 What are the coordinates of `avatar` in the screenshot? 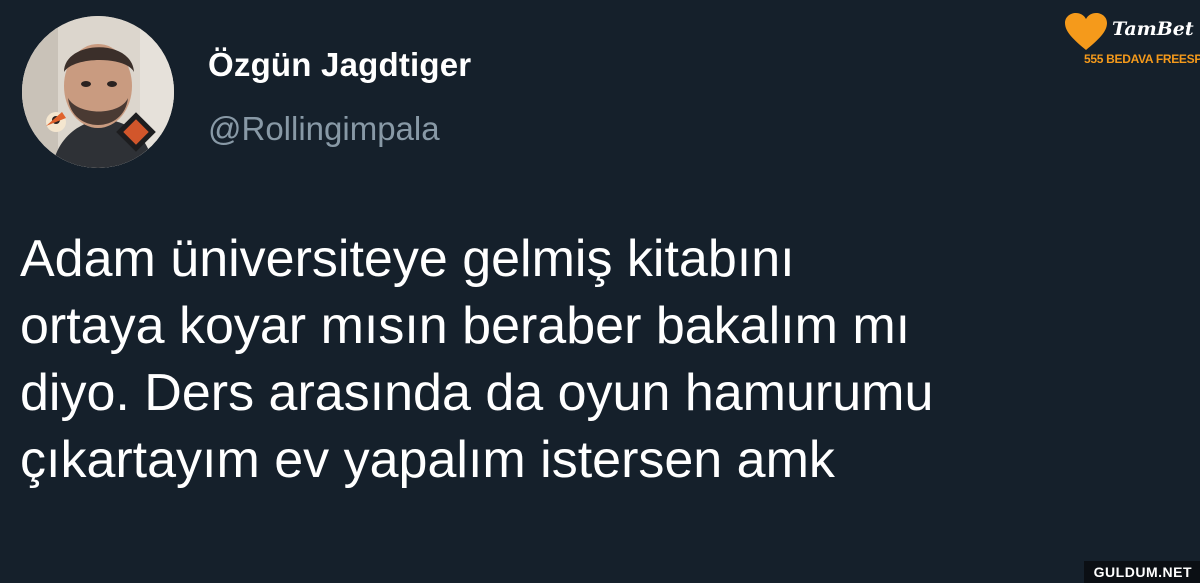 It's located at (98, 92).